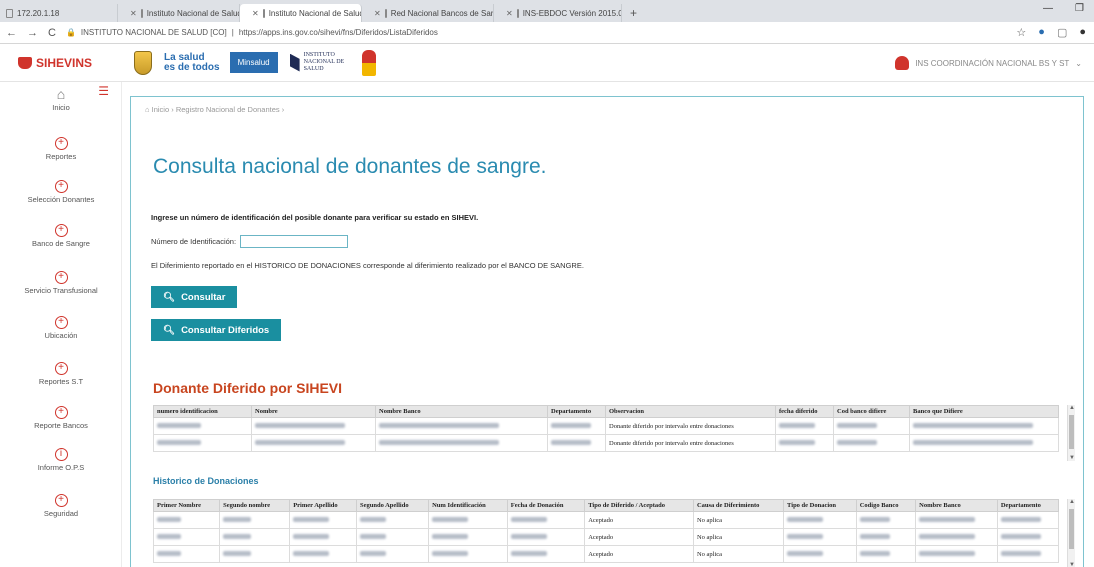  Describe the element at coordinates (468, 505) in the screenshot. I see `column-header: Num Identificación` at that location.